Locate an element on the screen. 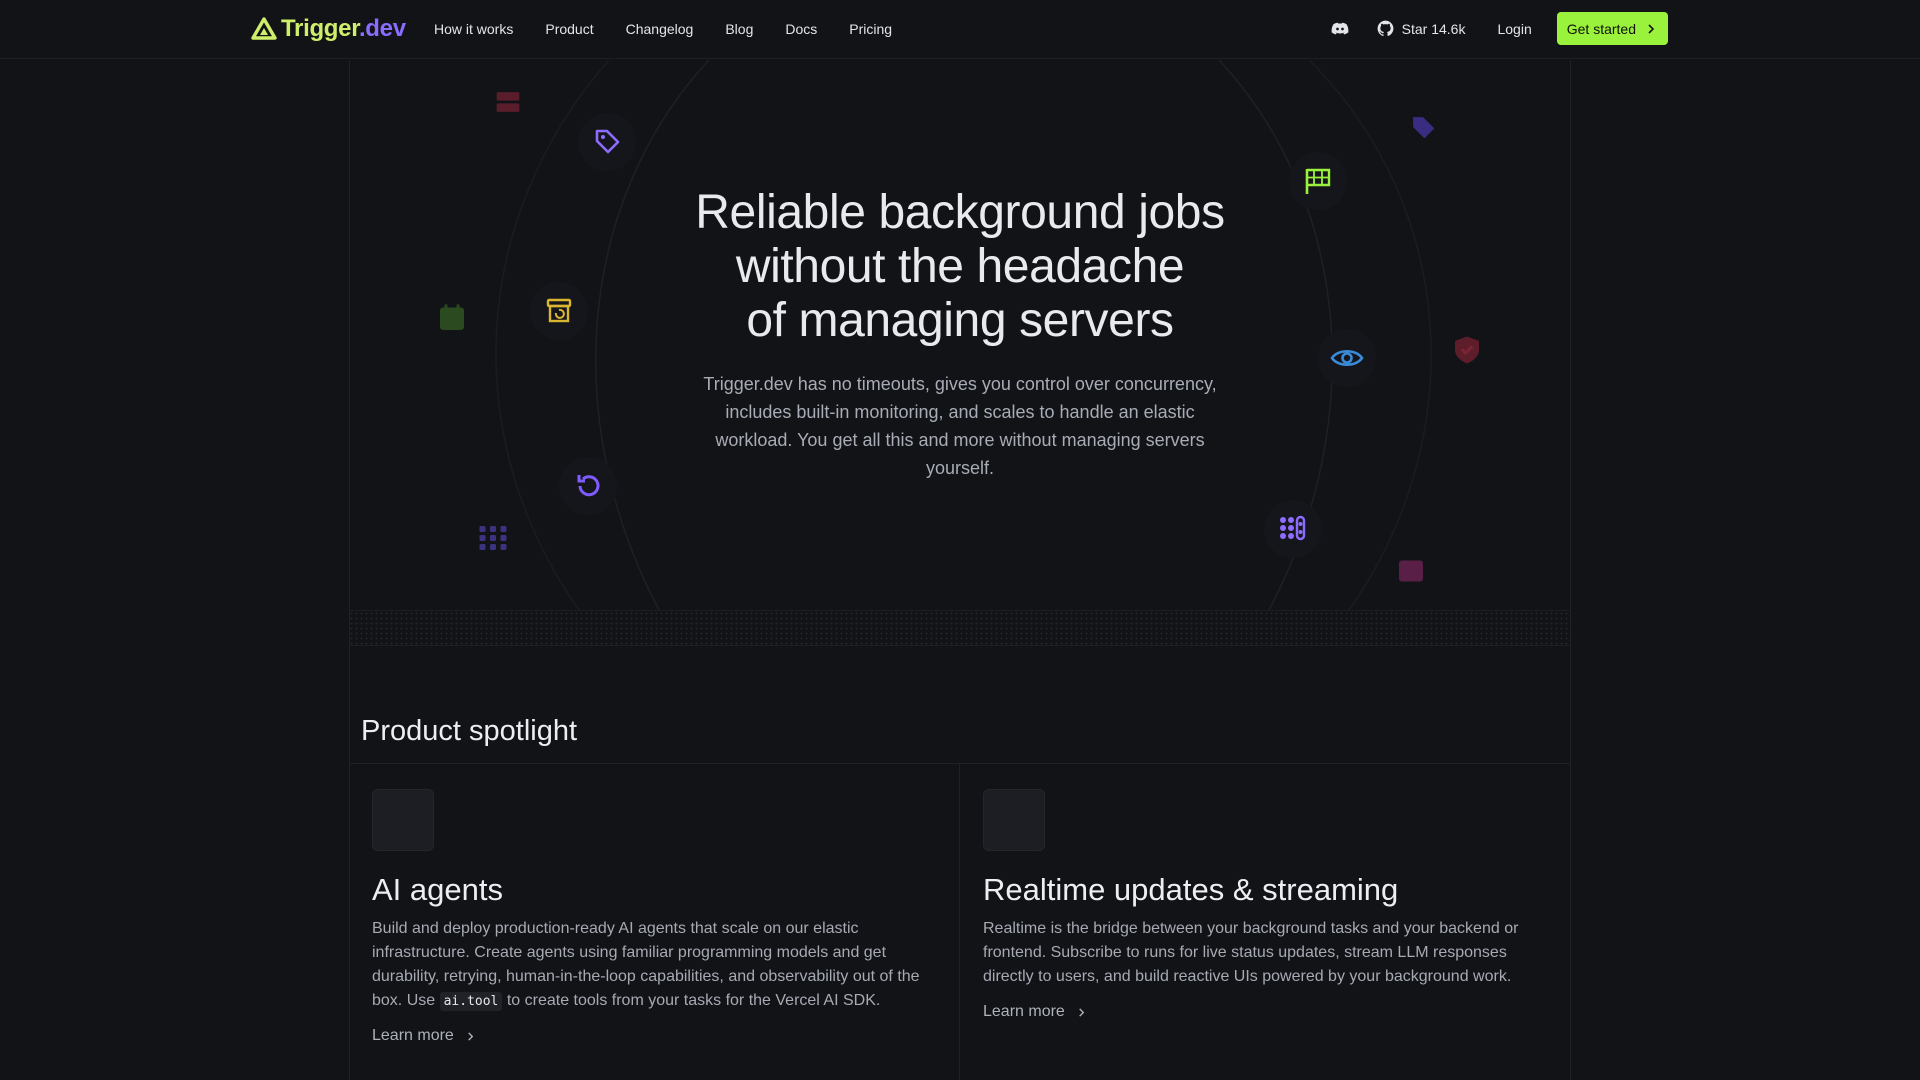 This screenshot has height=1080, width=1920. ai-agents-title: AI agents is located at coordinates (437, 889).